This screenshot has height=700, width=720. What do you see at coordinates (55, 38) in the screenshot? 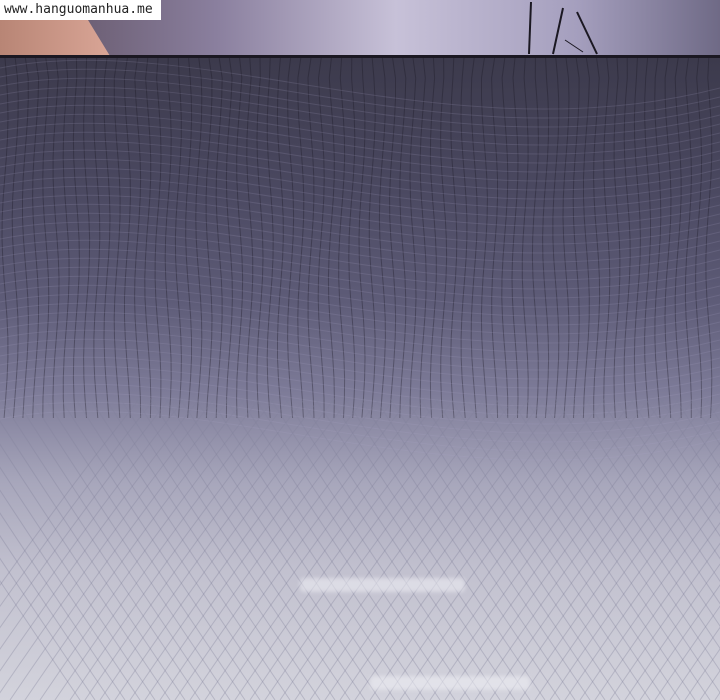
I see `figure-arm` at bounding box center [55, 38].